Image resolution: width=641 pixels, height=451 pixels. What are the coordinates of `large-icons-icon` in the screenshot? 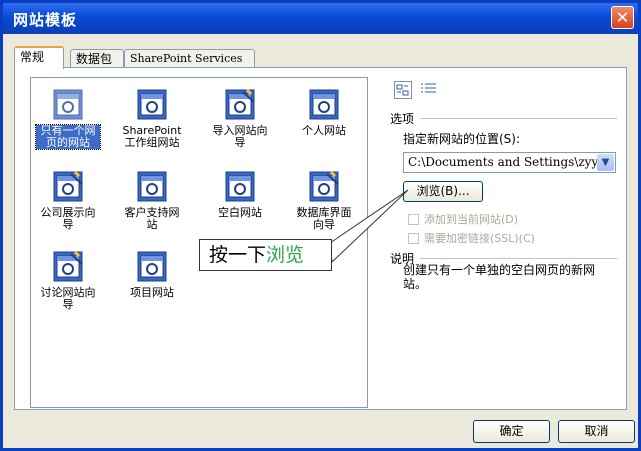 It's located at (402, 90).